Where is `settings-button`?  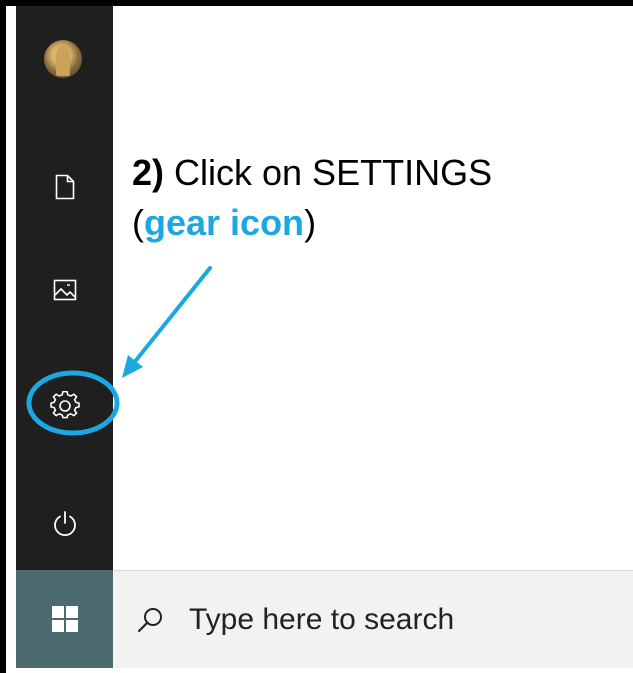 settings-button is located at coordinates (64, 406).